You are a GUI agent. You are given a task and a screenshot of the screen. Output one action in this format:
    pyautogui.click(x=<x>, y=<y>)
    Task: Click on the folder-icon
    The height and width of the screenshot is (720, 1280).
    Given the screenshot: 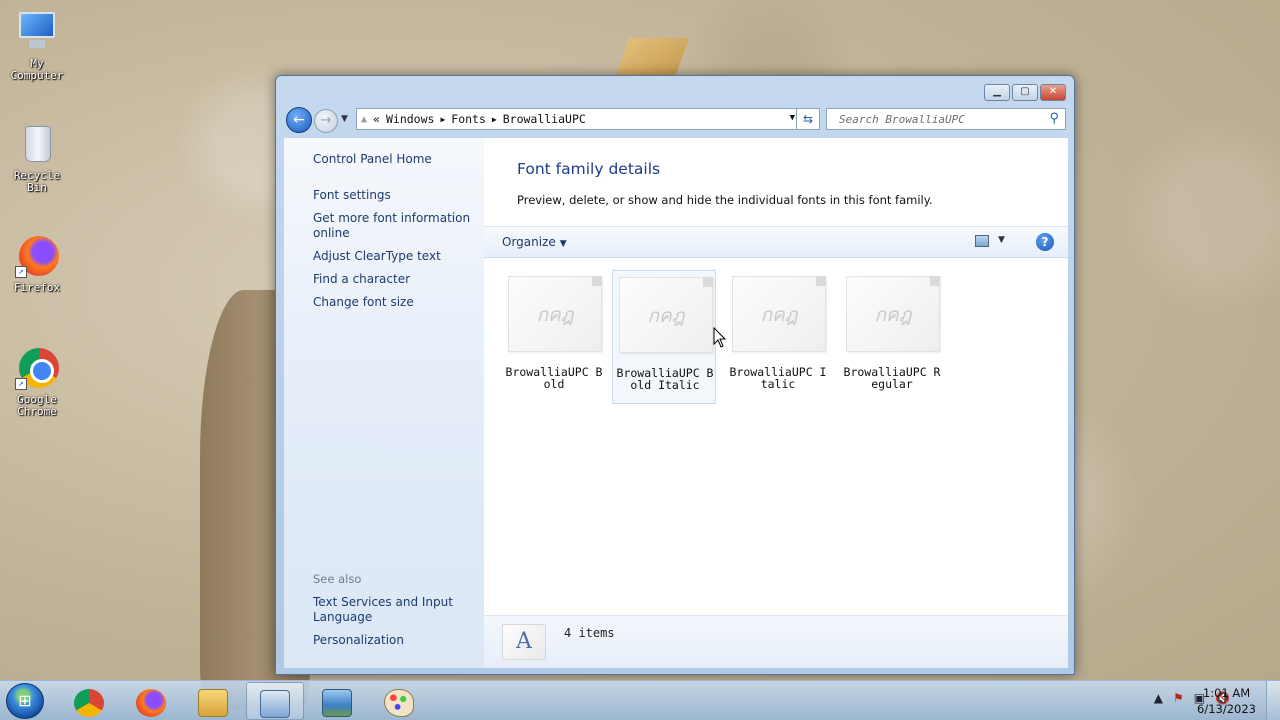 What is the action you would take?
    pyautogui.click(x=213, y=702)
    